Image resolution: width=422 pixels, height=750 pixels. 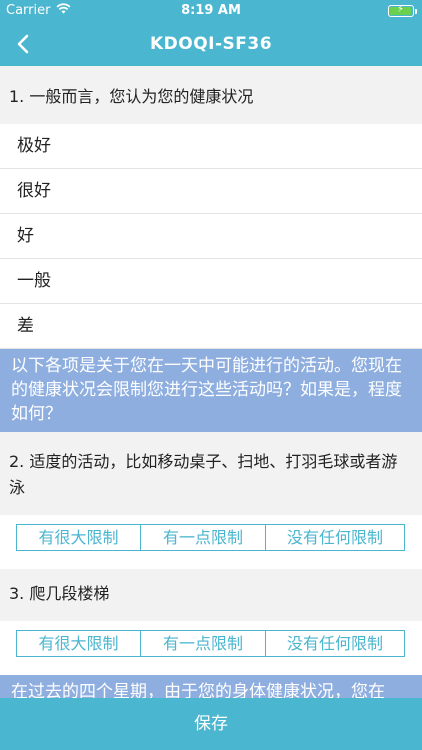 I want to click on option-fair: 一般, so click(x=211, y=281).